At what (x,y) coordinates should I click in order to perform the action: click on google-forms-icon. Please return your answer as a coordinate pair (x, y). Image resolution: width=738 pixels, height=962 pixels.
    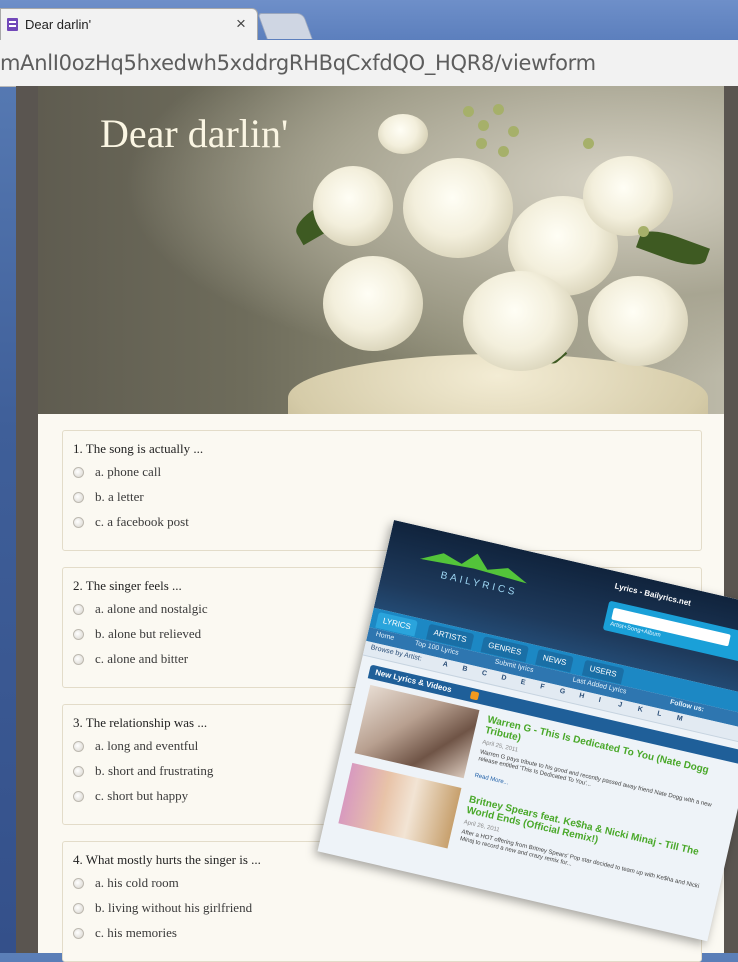
    Looking at the image, I should click on (12, 24).